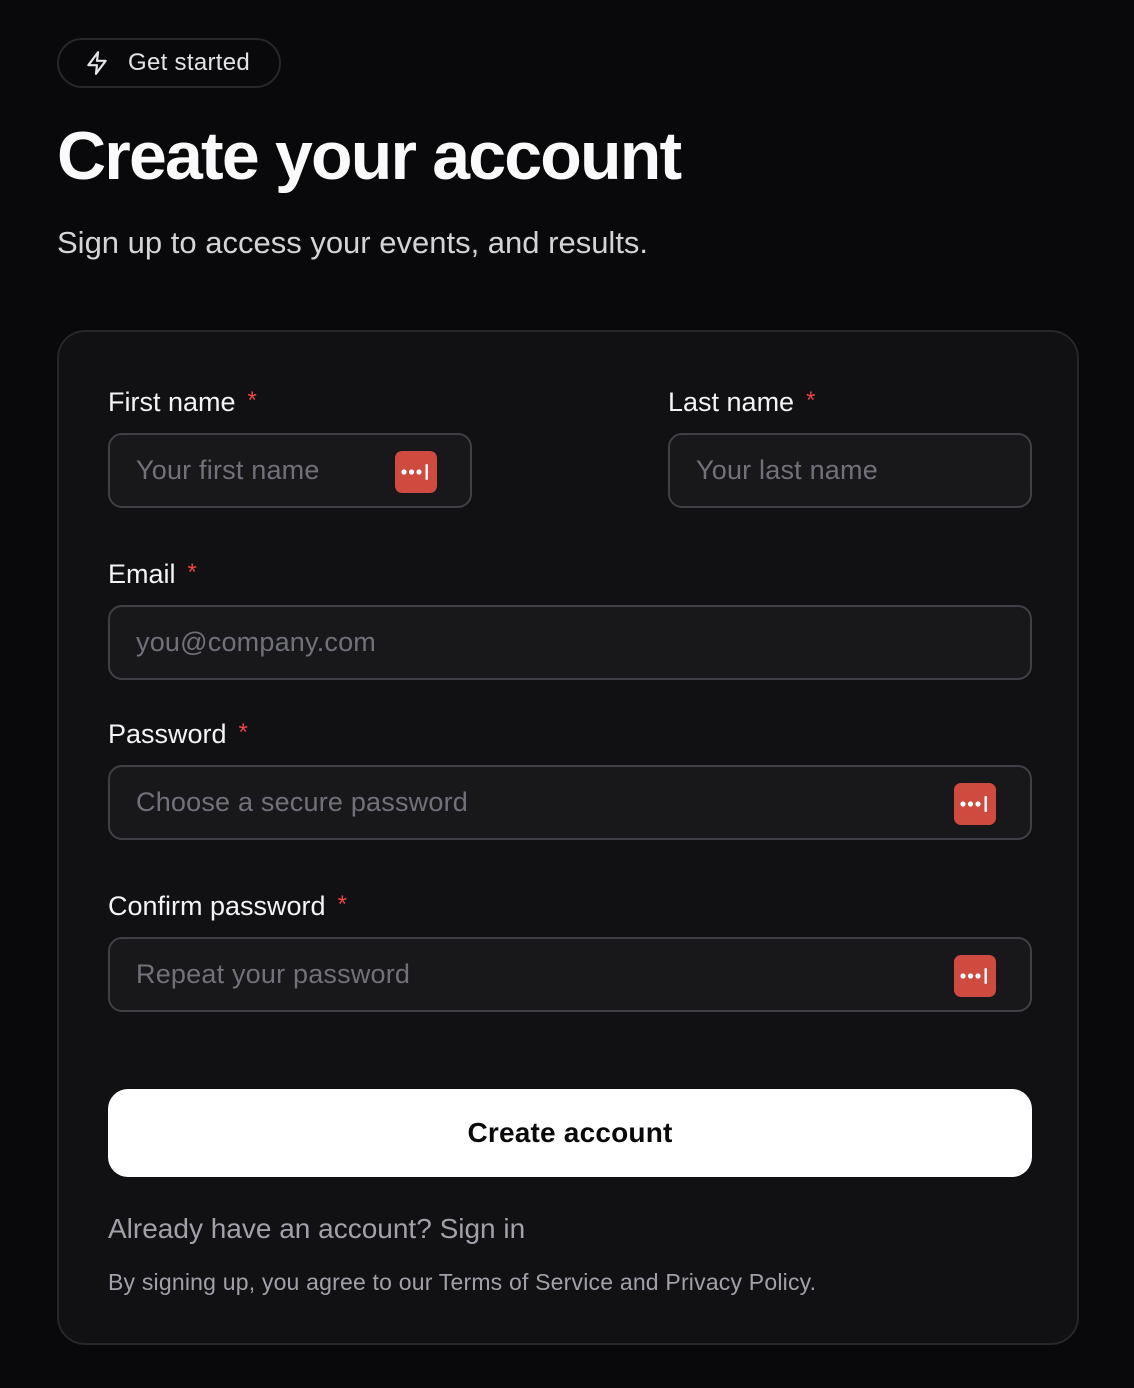 This screenshot has width=1134, height=1388. What do you see at coordinates (731, 402) in the screenshot?
I see `last-name-label-text: Last name` at bounding box center [731, 402].